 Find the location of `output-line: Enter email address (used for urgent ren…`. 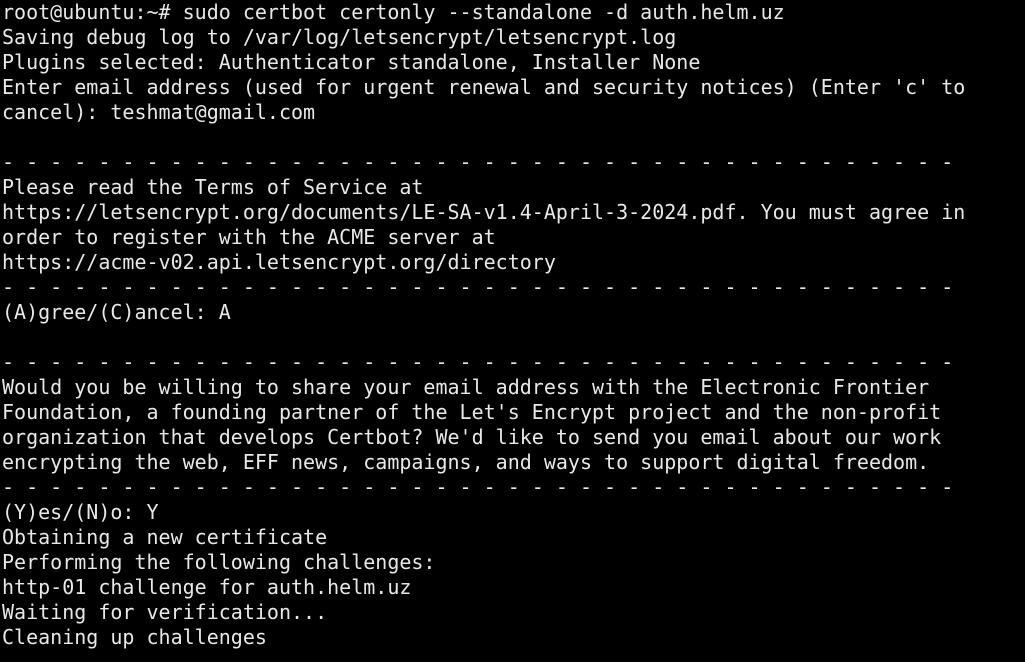

output-line: Enter email address (used for urgent ren… is located at coordinates (484, 87).